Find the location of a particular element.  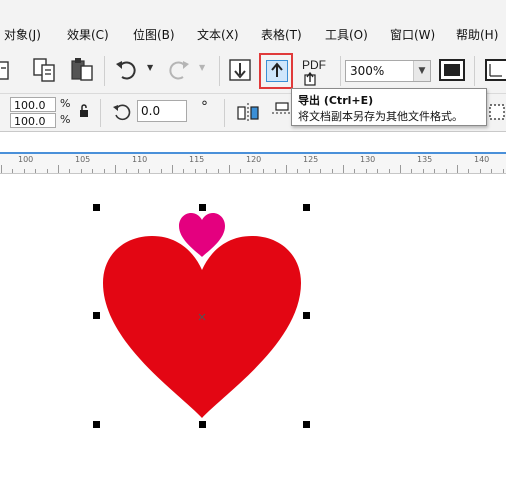

redo-icon is located at coordinates (178, 70).